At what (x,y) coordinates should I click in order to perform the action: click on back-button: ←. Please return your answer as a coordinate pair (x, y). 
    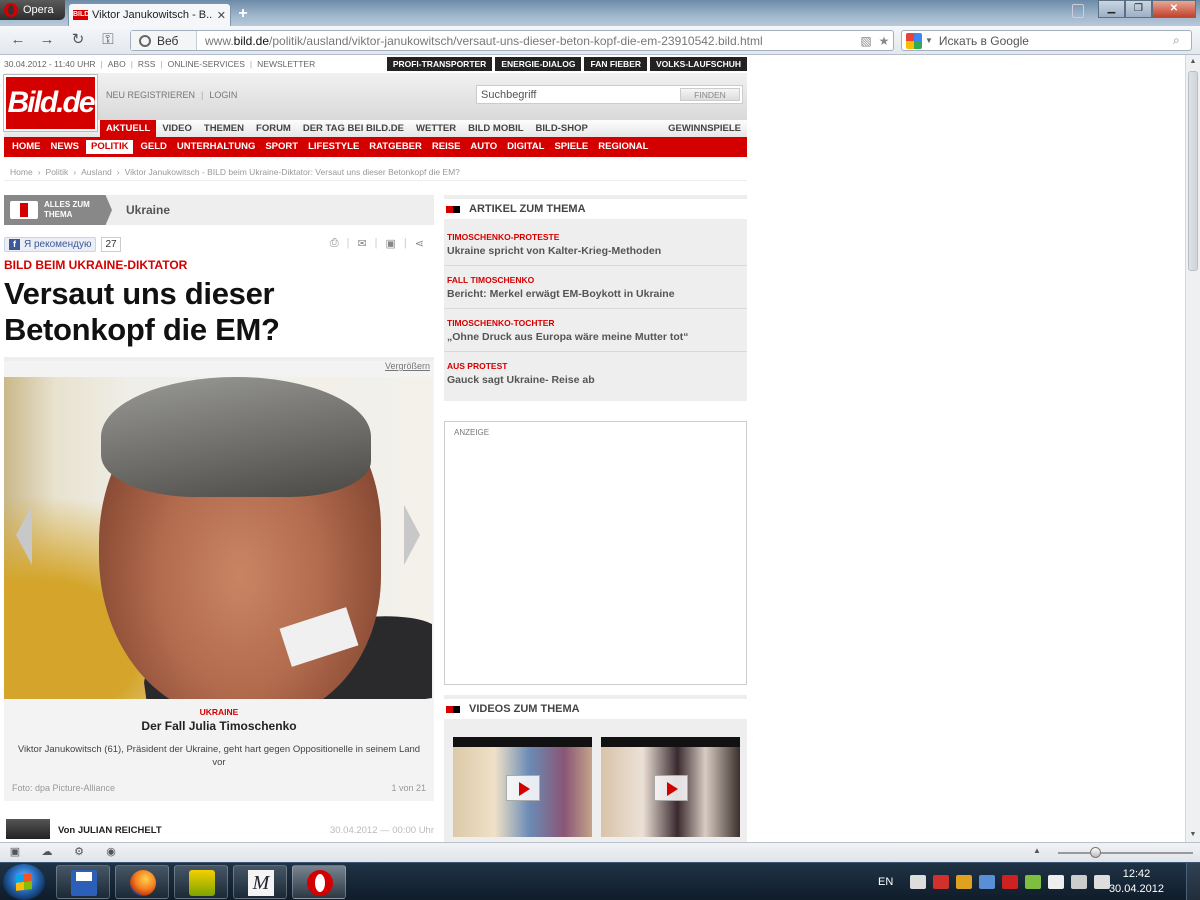
    Looking at the image, I should click on (18, 40).